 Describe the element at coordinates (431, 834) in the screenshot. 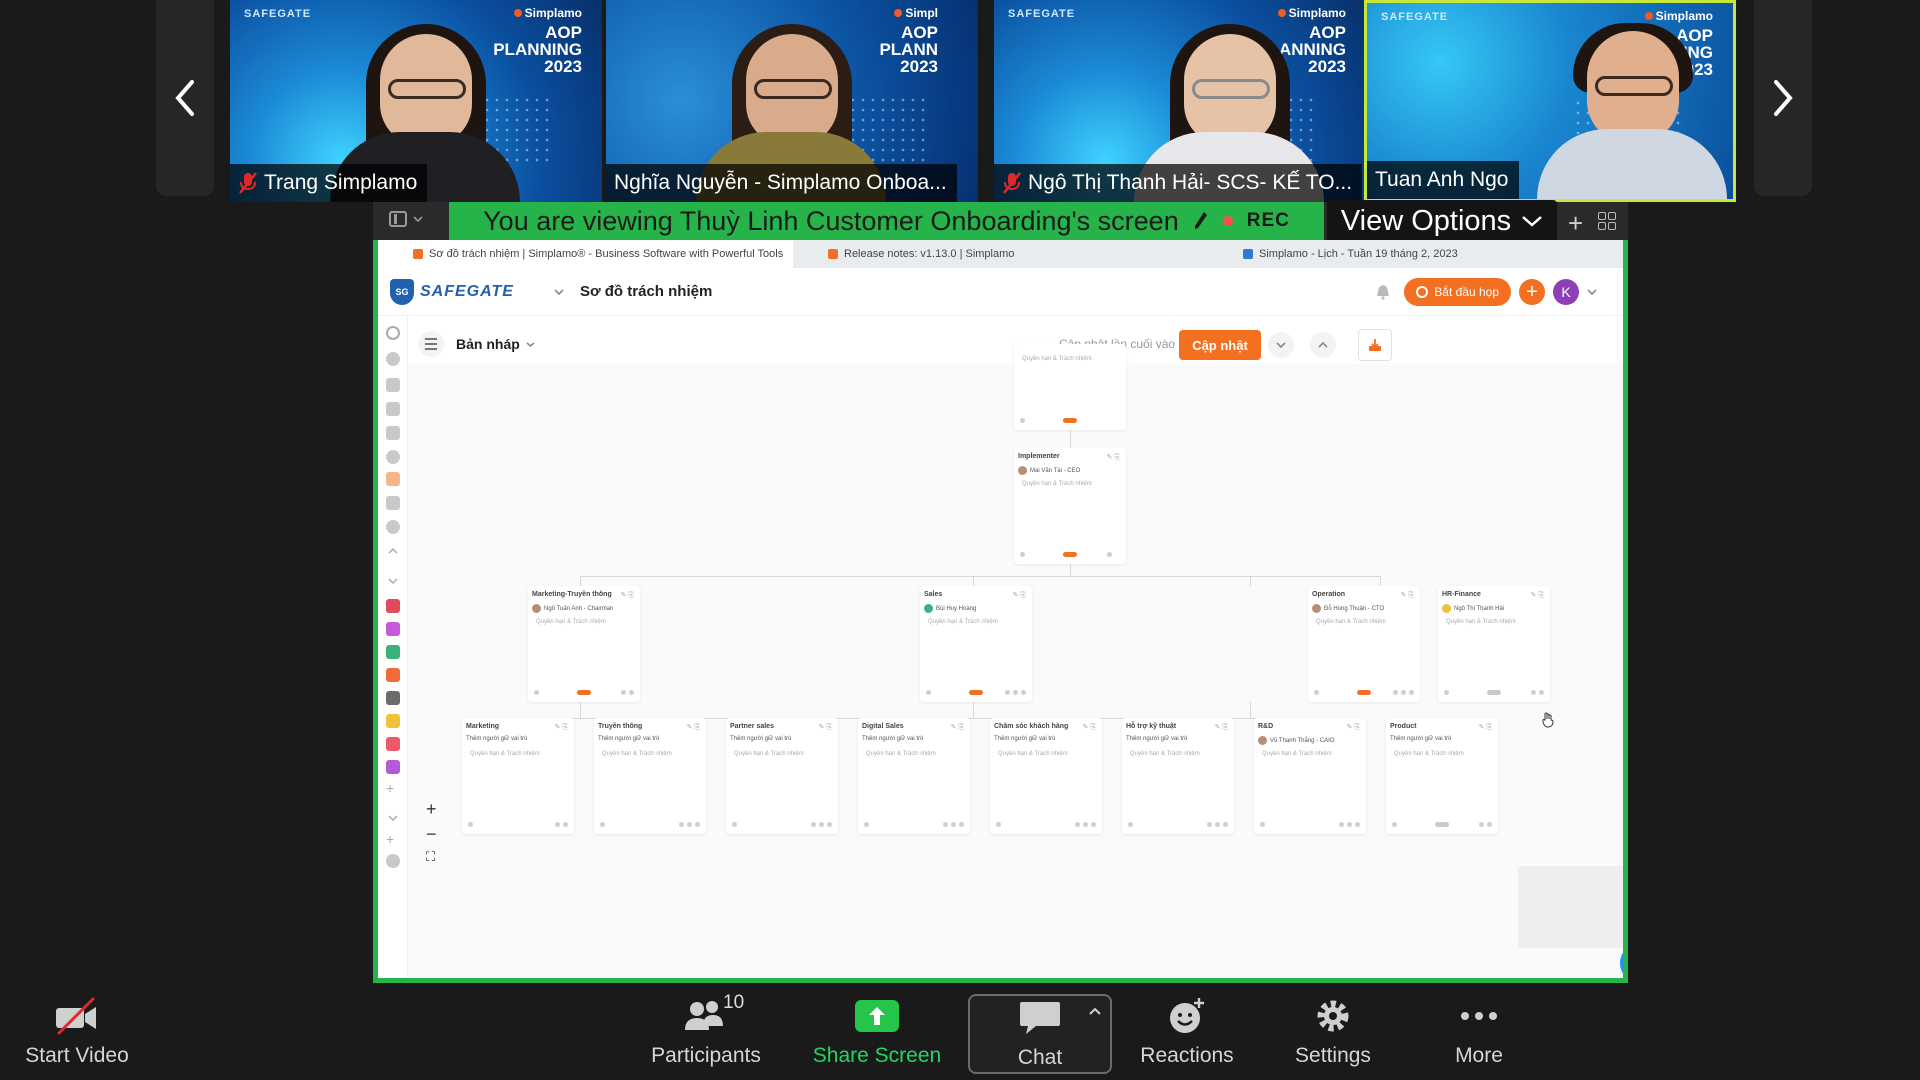

I see `zoom-out-button: −` at that location.